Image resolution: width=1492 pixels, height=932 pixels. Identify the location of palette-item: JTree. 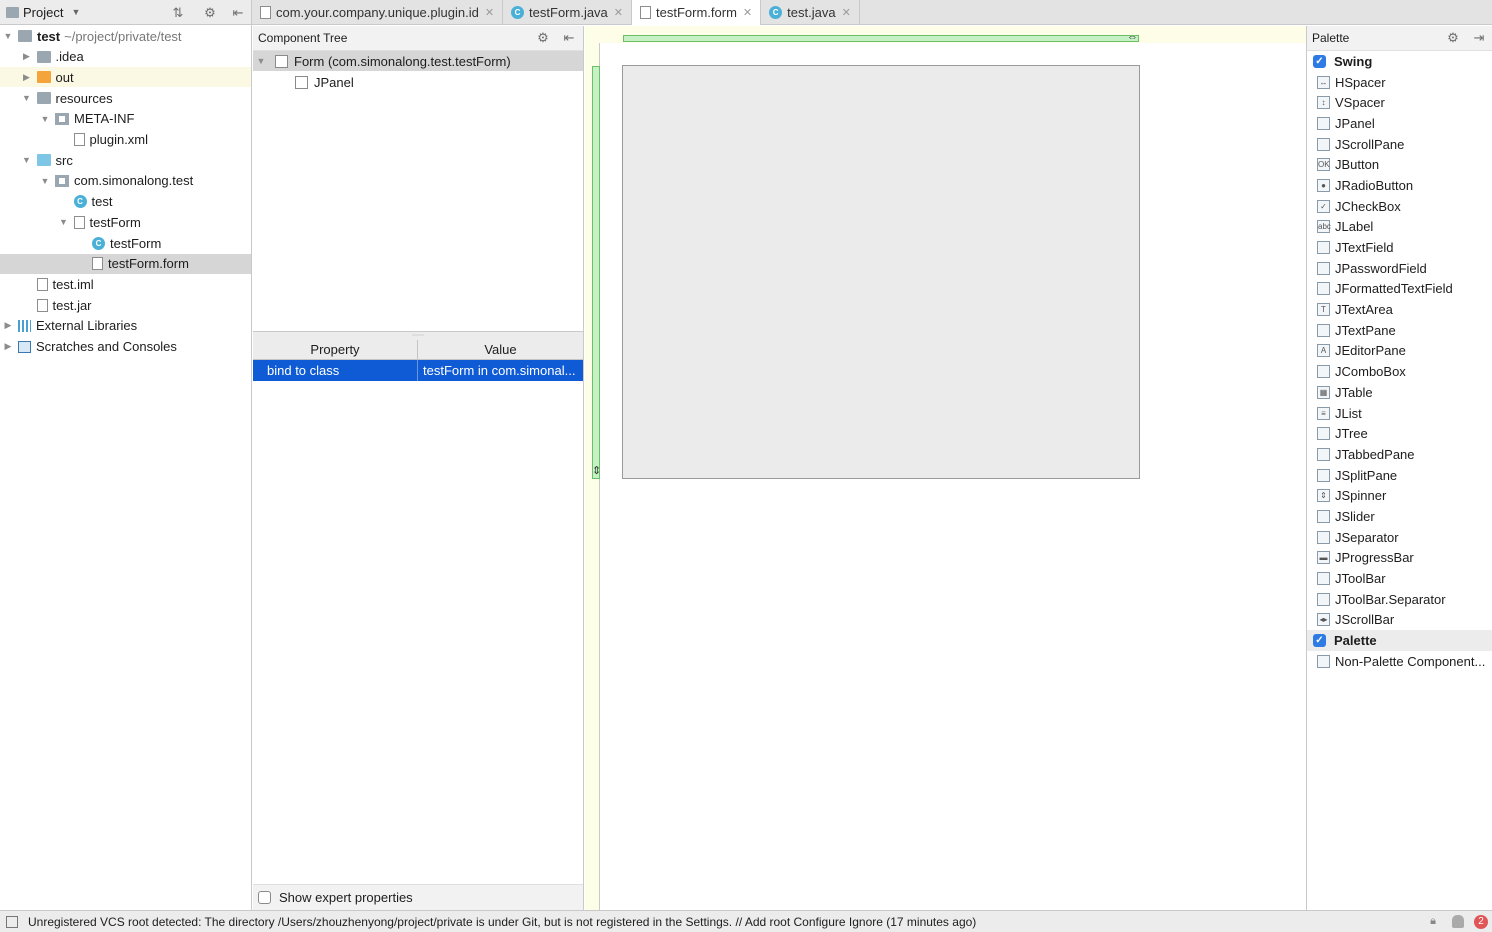
(1399, 433).